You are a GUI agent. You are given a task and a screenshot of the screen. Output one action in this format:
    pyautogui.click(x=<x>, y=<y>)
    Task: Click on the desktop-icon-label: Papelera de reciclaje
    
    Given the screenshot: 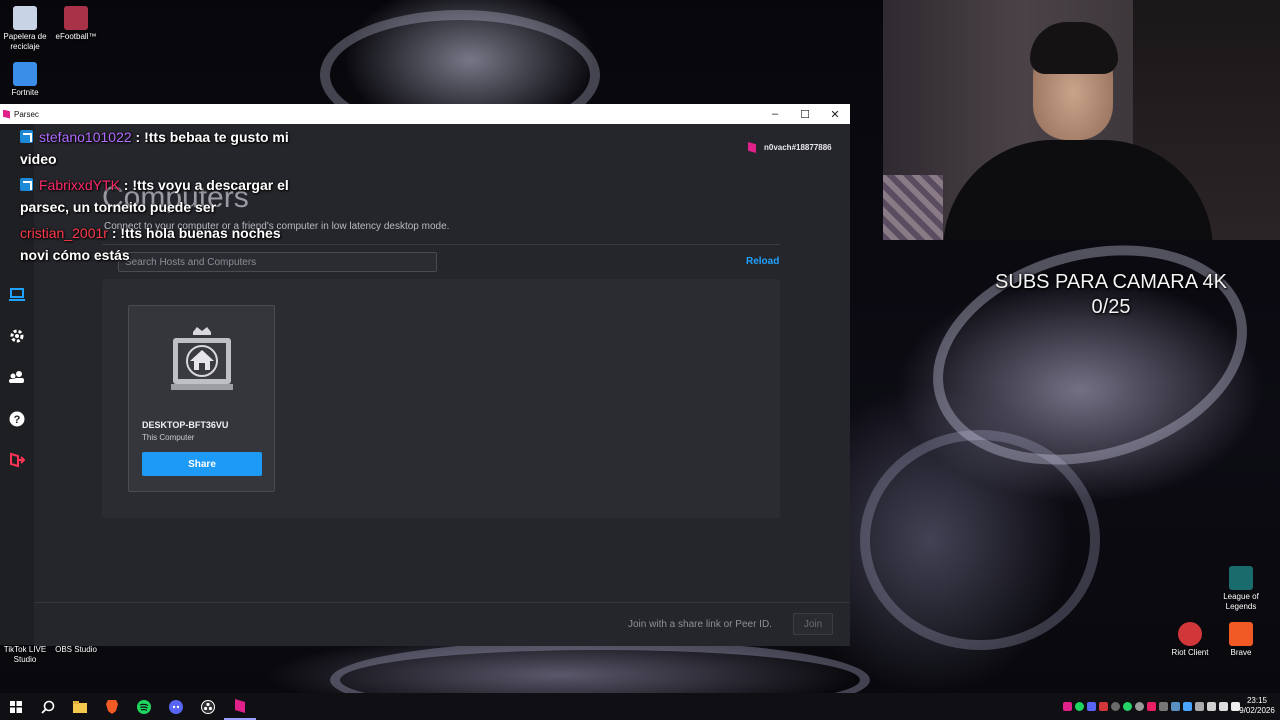 What is the action you would take?
    pyautogui.click(x=25, y=41)
    